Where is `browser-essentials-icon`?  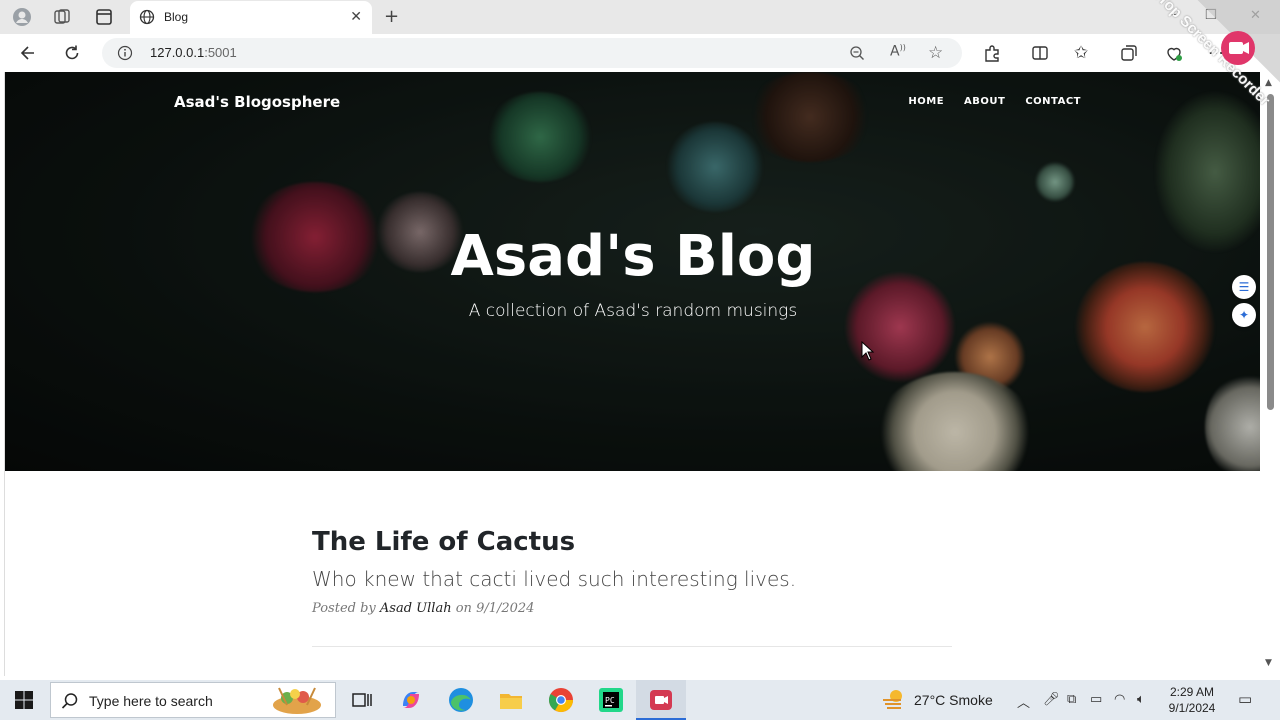 browser-essentials-icon is located at coordinates (1174, 53).